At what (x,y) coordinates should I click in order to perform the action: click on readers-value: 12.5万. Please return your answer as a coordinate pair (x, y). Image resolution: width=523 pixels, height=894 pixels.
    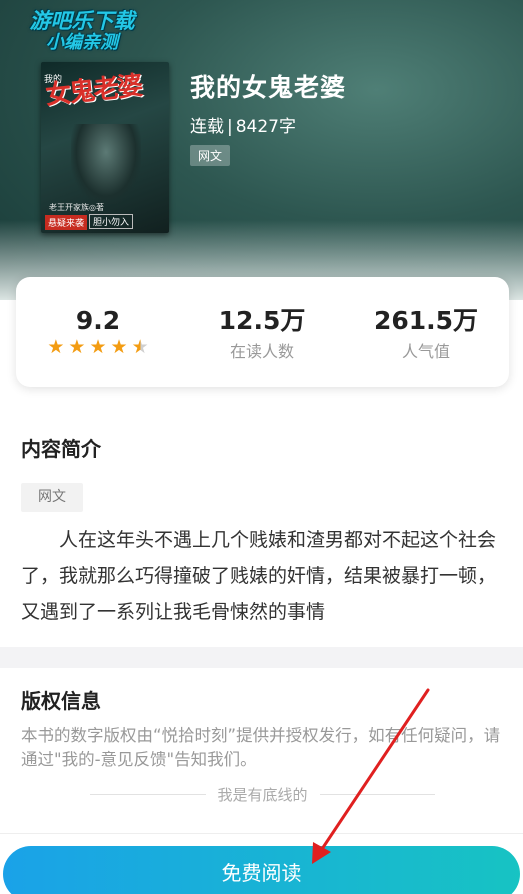
    Looking at the image, I should click on (262, 320).